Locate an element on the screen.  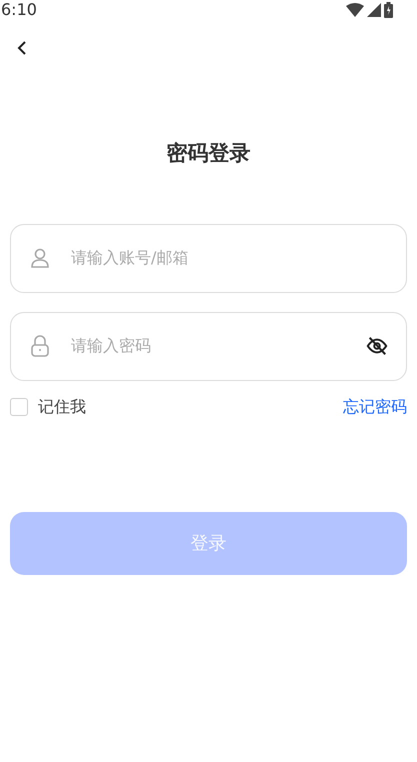
status-time: 6:10 is located at coordinates (19, 10).